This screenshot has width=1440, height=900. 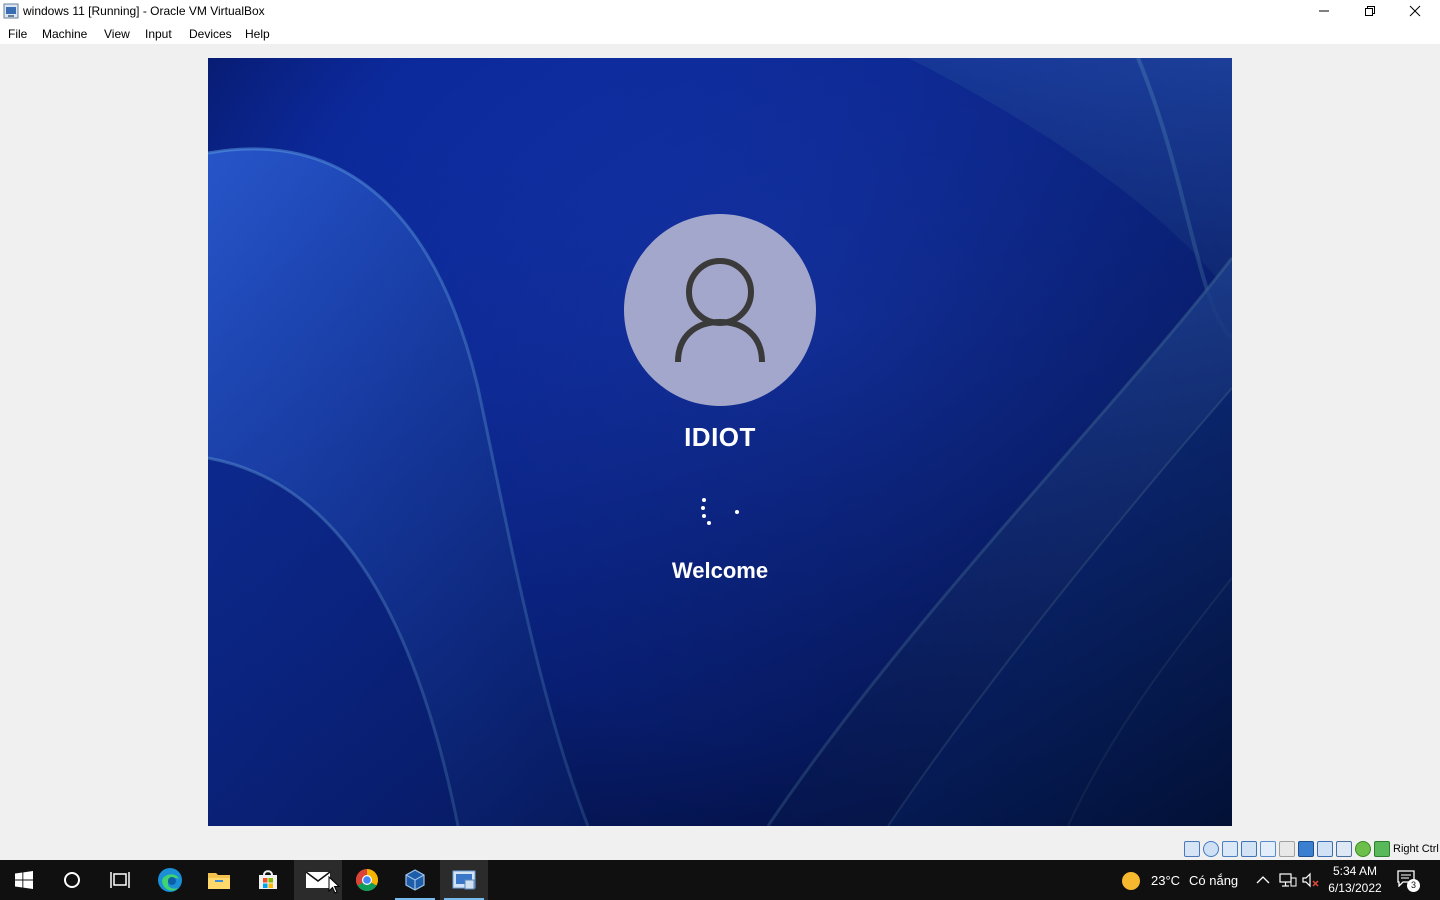 What do you see at coordinates (1306, 849) in the screenshot?
I see `display-icon` at bounding box center [1306, 849].